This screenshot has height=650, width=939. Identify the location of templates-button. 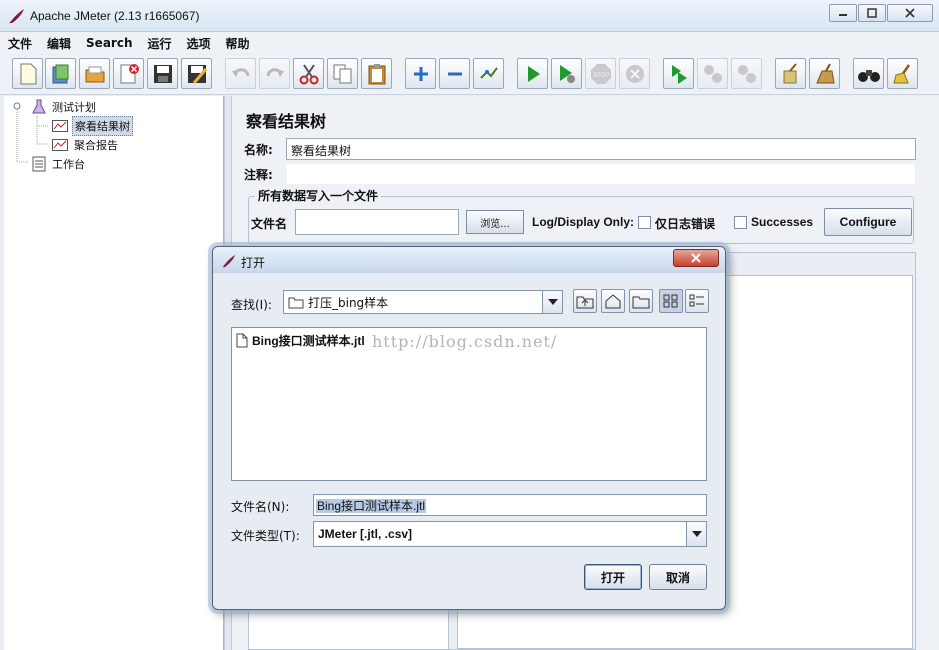
(60, 73).